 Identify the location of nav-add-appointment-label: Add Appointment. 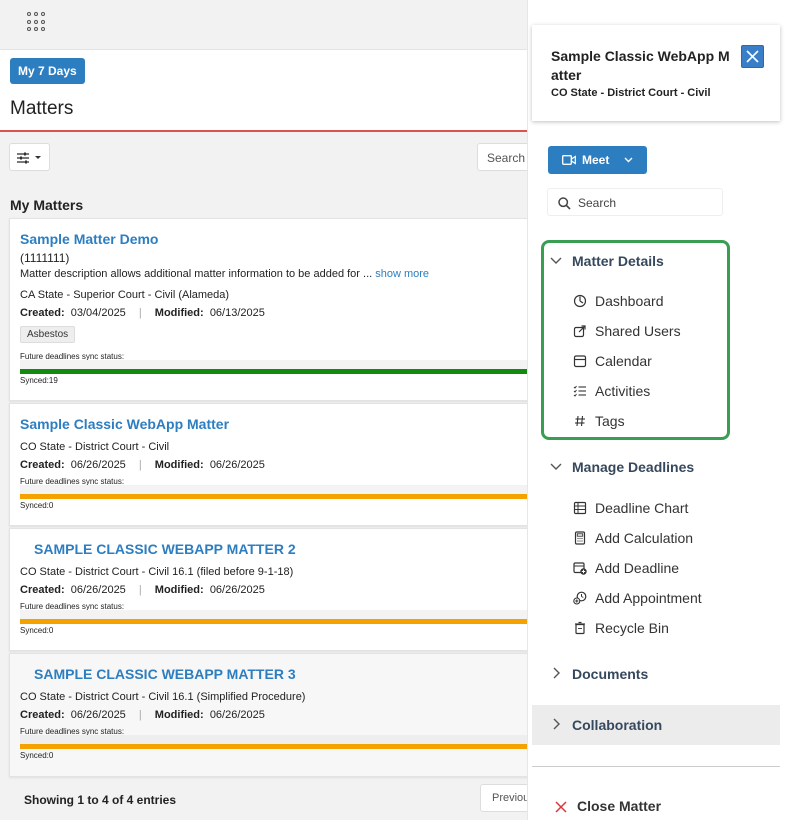
(648, 598).